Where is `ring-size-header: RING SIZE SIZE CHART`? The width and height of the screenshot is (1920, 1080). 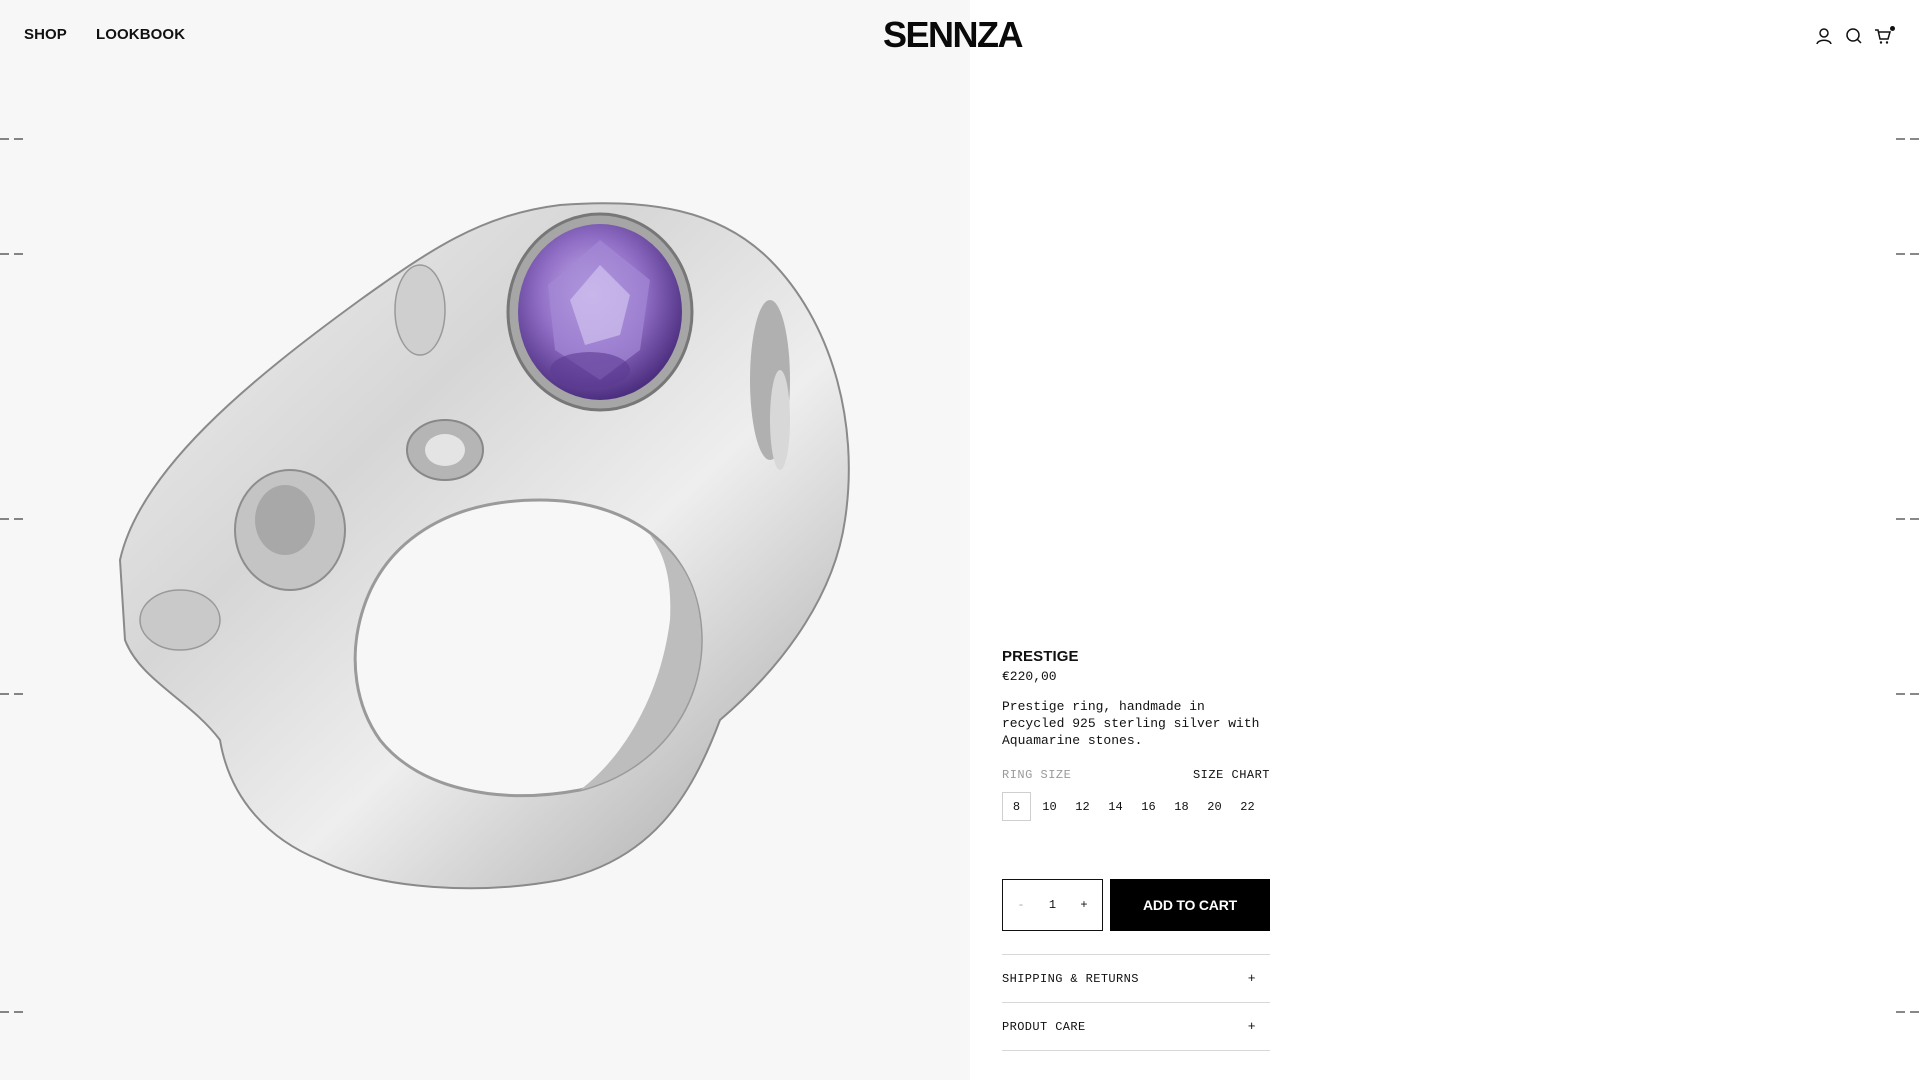 ring-size-header: RING SIZE SIZE CHART is located at coordinates (1136, 775).